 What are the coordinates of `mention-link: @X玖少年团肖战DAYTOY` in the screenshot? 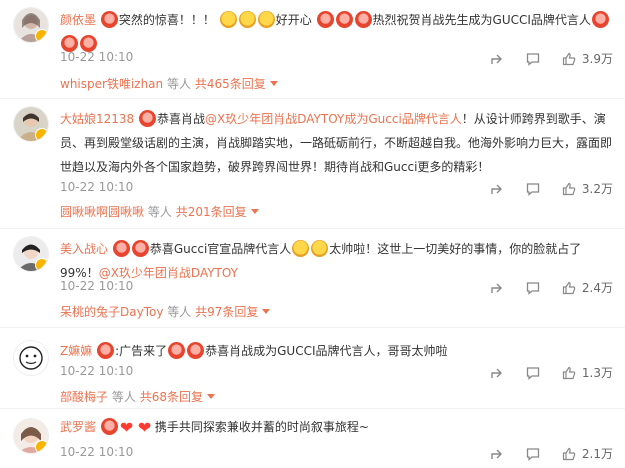 It's located at (168, 273).